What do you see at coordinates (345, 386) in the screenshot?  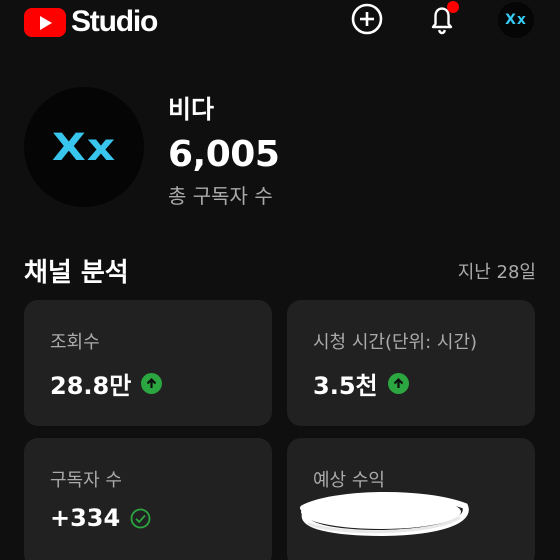 I see `watch-time-value: 3.5천` at bounding box center [345, 386].